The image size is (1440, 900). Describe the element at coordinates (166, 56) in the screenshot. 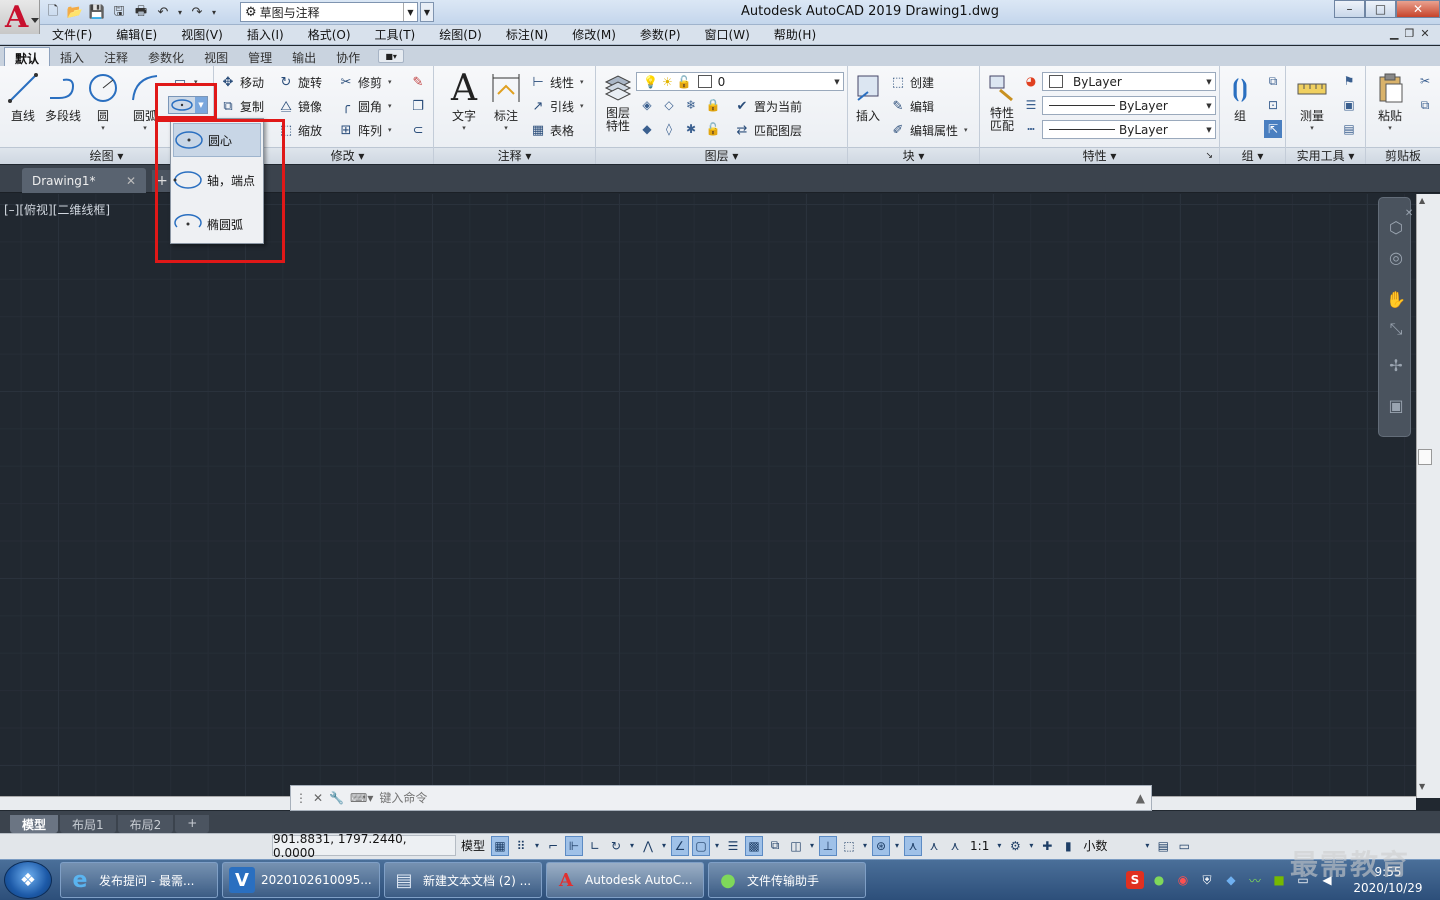

I see `tab-parametric: 参数化` at that location.